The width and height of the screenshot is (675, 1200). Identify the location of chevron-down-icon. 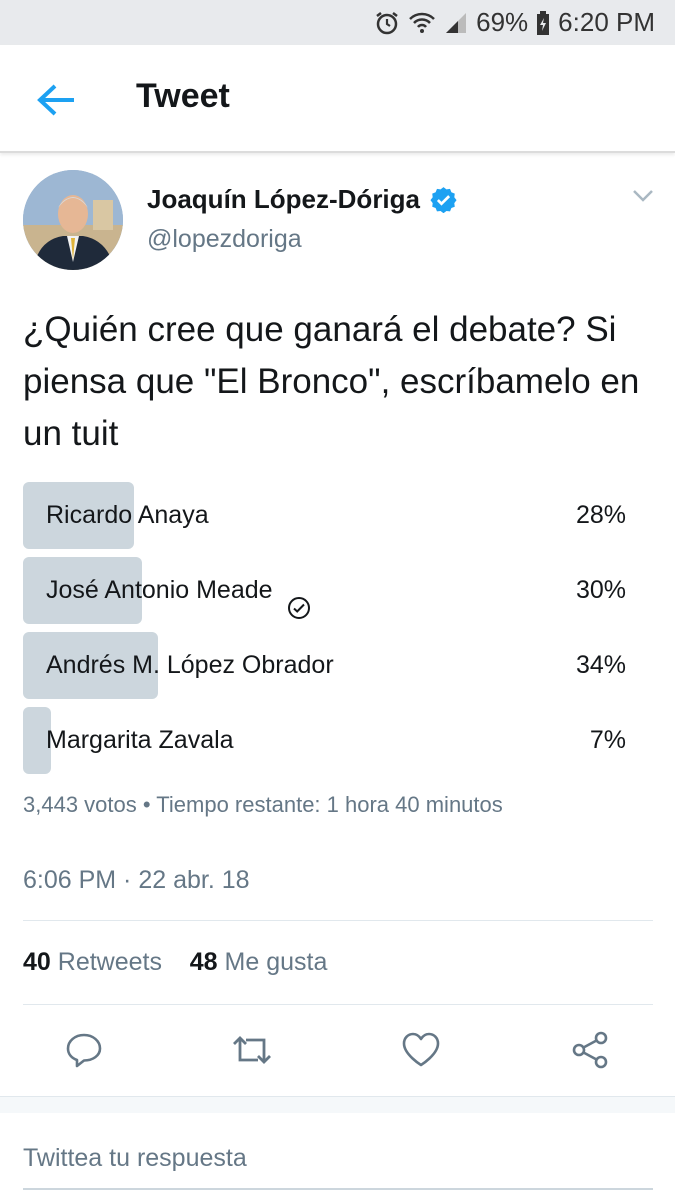
(643, 196).